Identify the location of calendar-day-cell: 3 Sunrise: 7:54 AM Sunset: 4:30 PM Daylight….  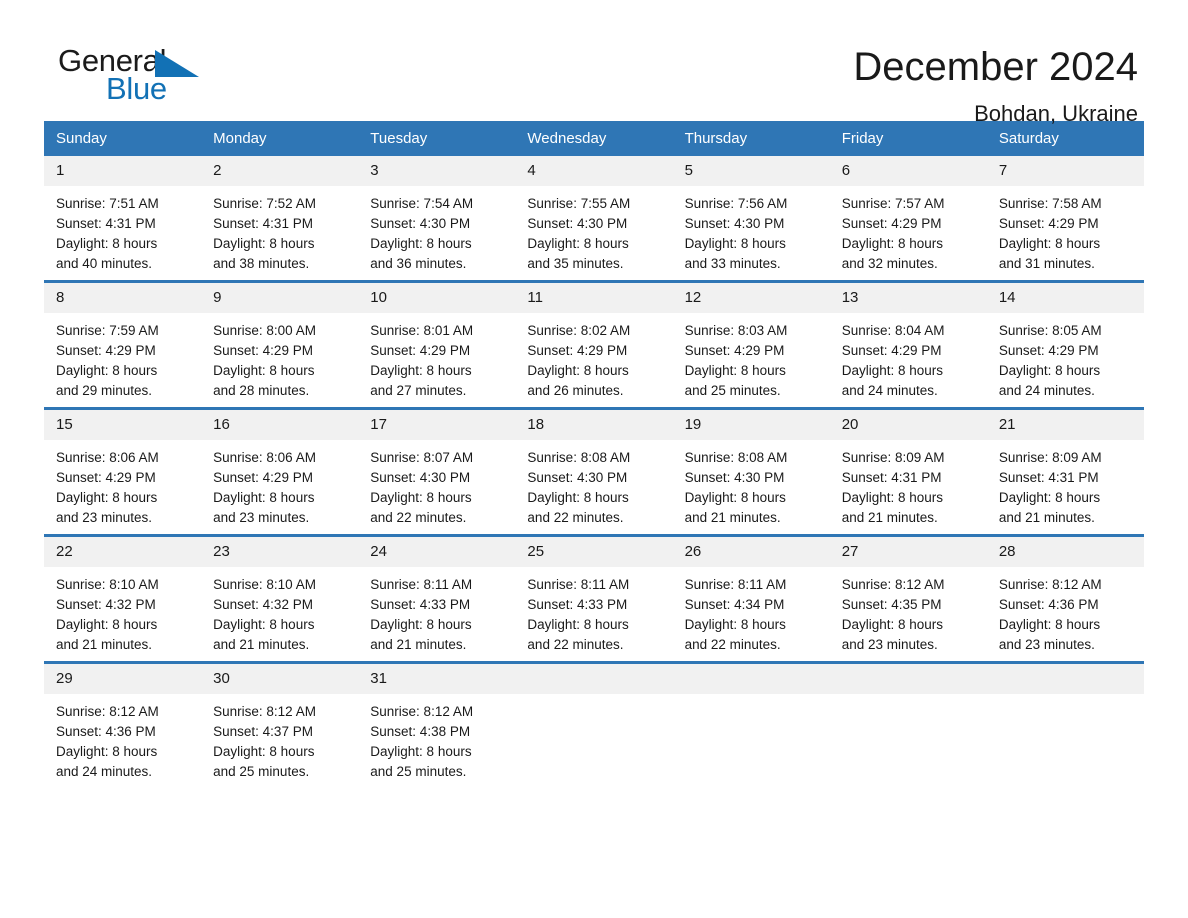
(437, 219).